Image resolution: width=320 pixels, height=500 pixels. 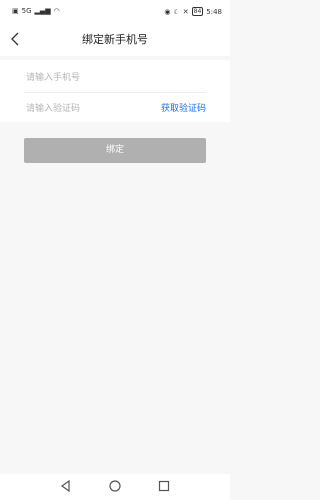 What do you see at coordinates (214, 11) in the screenshot?
I see `status-time: 5:48` at bounding box center [214, 11].